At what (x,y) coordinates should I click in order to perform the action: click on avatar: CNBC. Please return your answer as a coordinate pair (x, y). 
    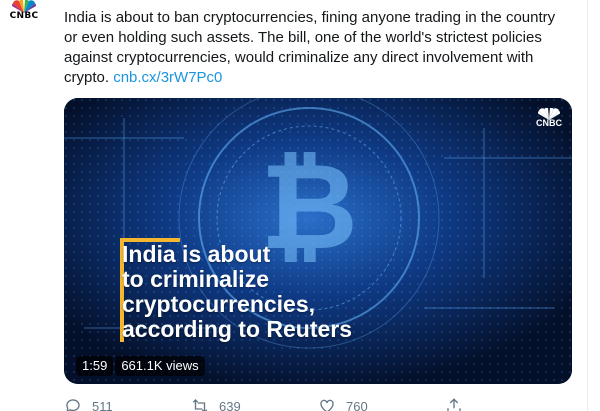
    Looking at the image, I should click on (24, 11).